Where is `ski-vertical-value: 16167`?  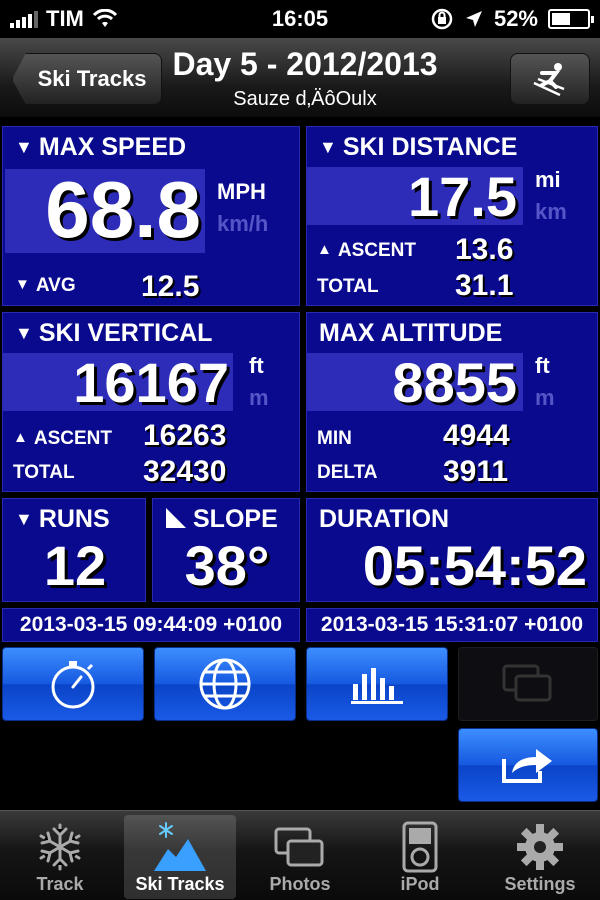
ski-vertical-value: 16167 is located at coordinates (151, 382).